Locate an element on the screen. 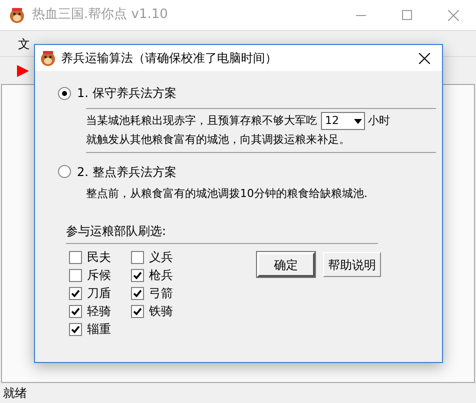 The height and width of the screenshot is (403, 476). dialog-title: 养兵运输算法（请确保校准了电脑时间） is located at coordinates (169, 58).